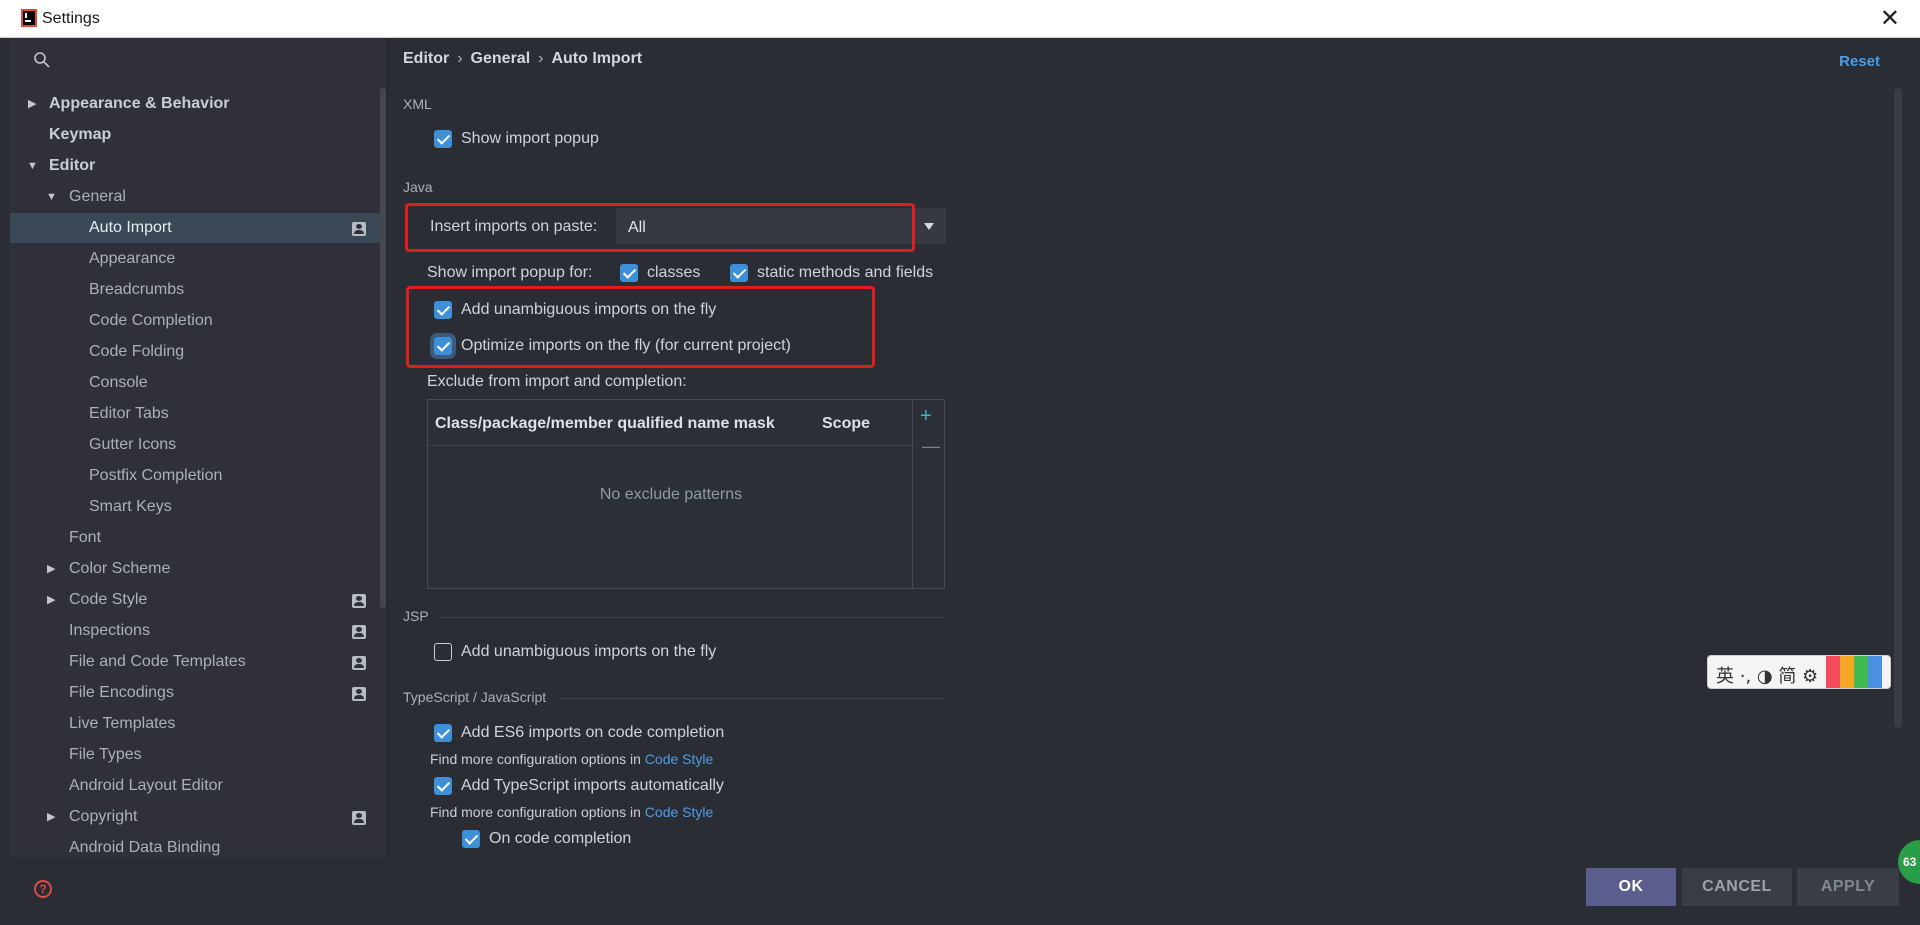 This screenshot has width=1920, height=925. I want to click on sidebar-item-inspections: Inspections, so click(195, 631).